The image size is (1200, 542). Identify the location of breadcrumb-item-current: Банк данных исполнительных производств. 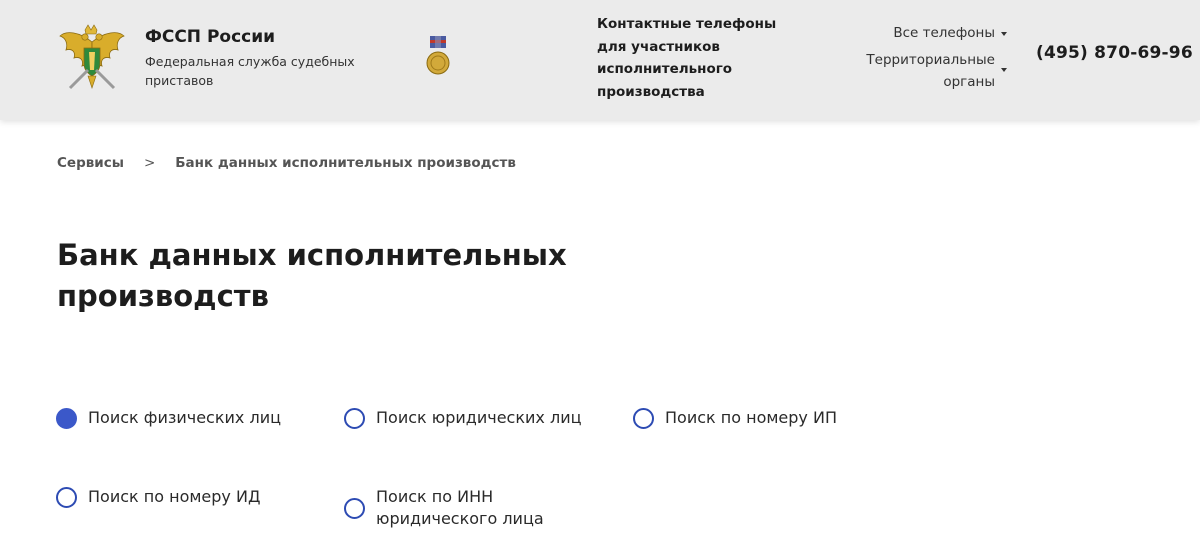
(345, 163).